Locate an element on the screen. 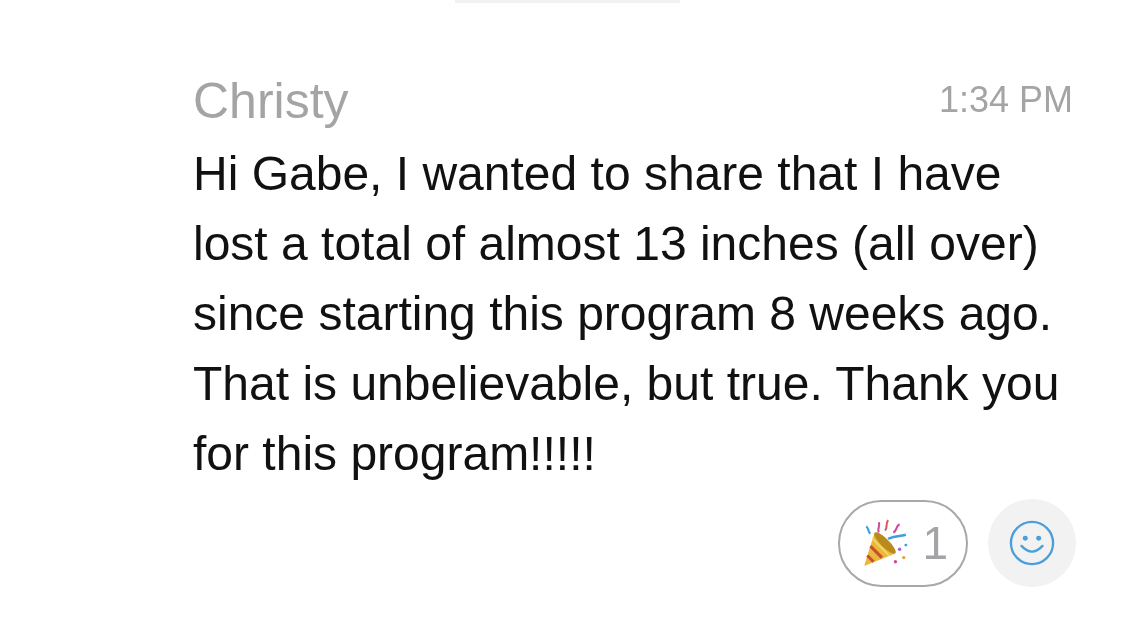  author-name: Christy is located at coordinates (271, 101).